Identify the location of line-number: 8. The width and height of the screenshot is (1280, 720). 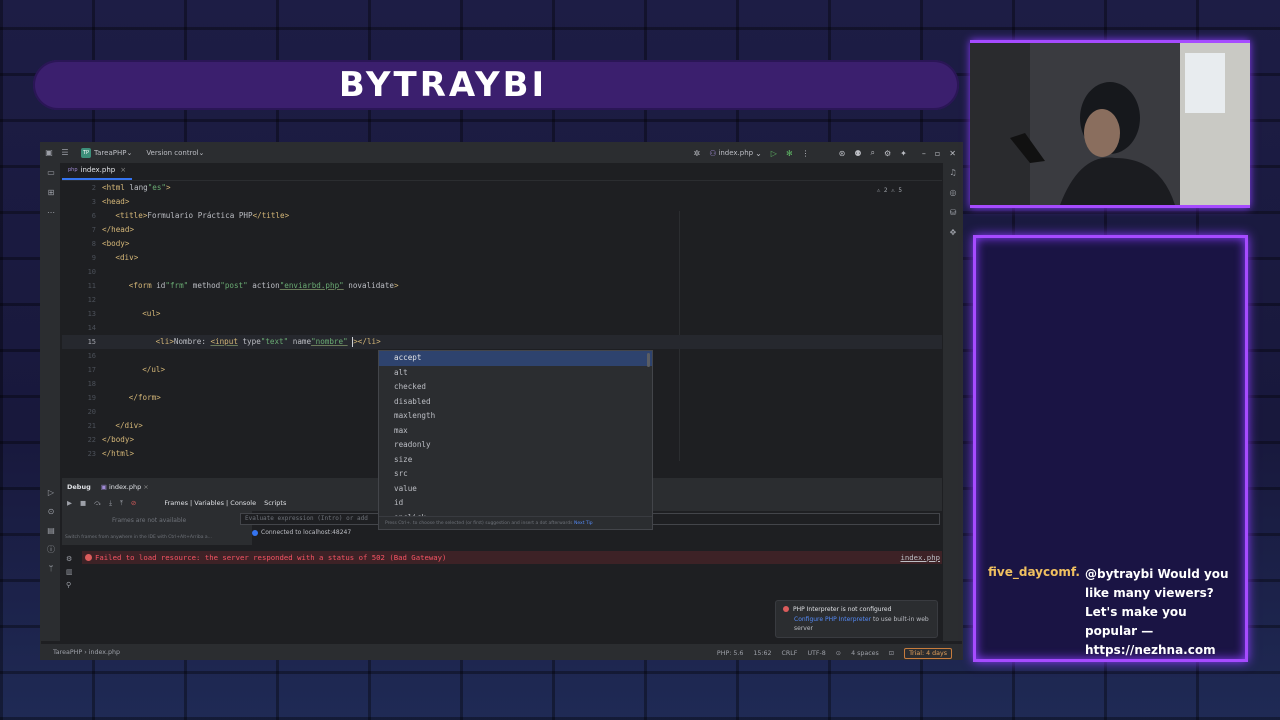
(79, 244).